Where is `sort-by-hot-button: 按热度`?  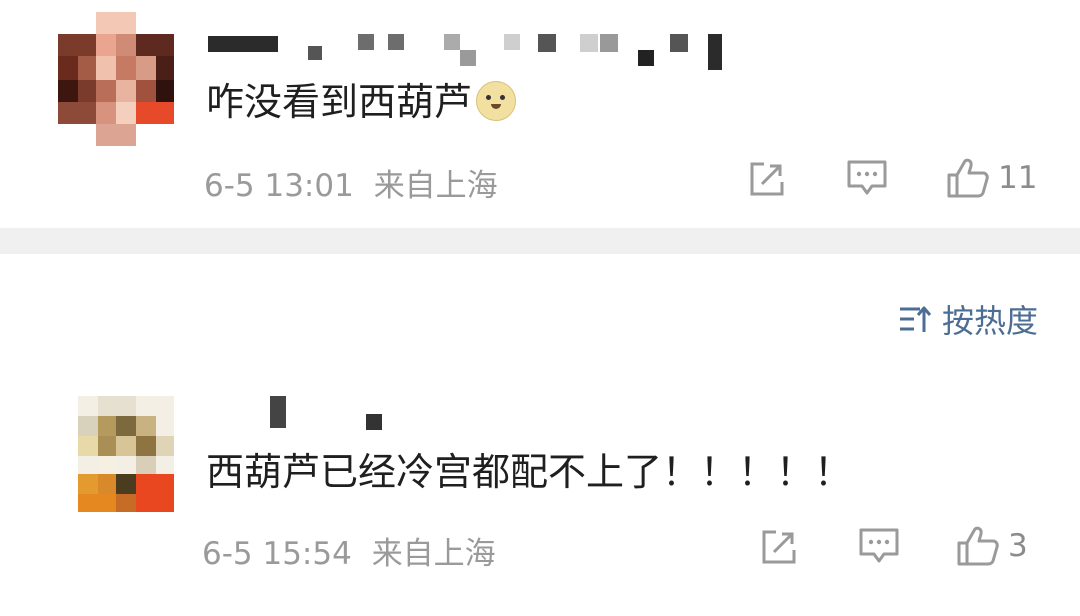
sort-by-hot-button: 按热度 is located at coordinates (968, 319).